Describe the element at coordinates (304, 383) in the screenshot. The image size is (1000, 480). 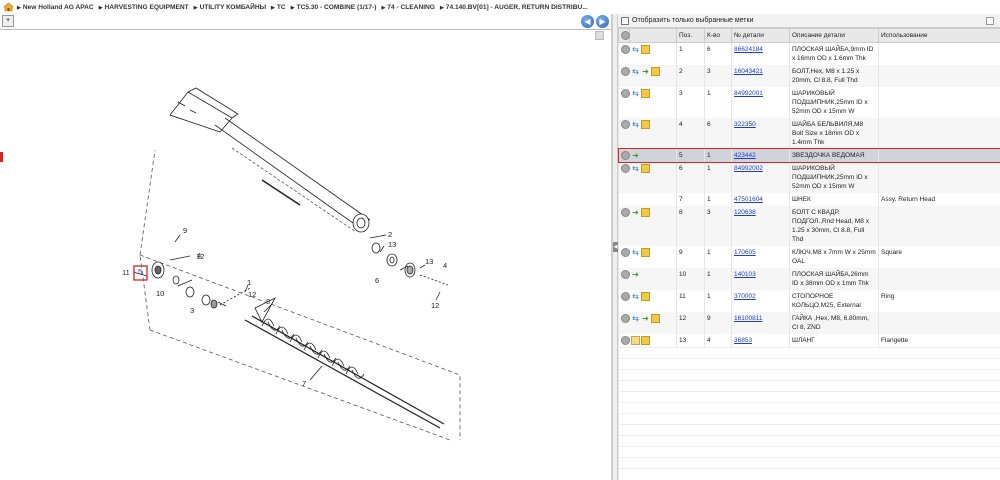
I see `diagram-label: 7` at that location.